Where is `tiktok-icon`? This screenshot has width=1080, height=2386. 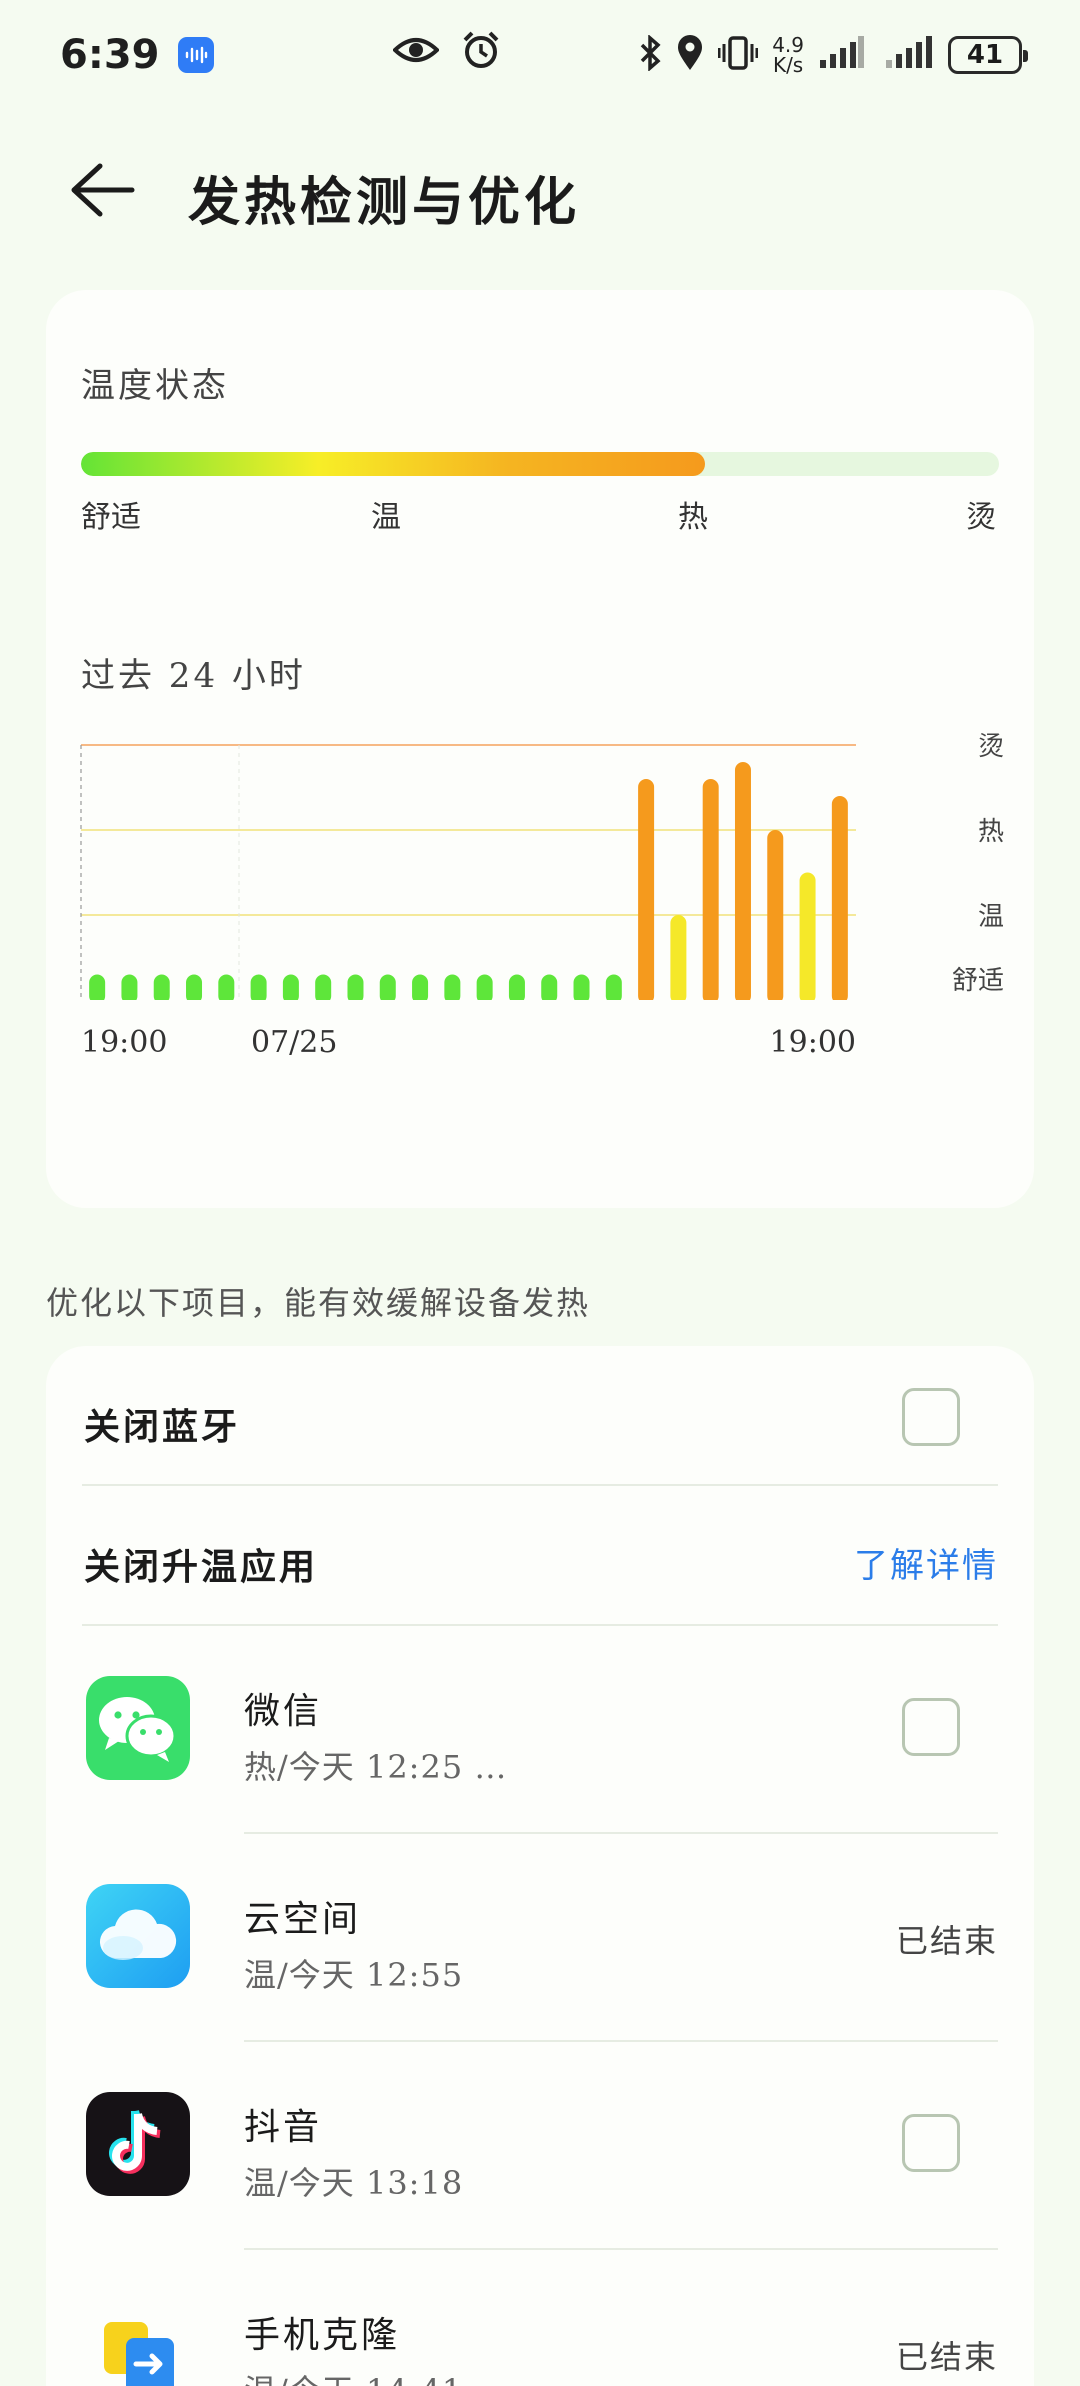 tiktok-icon is located at coordinates (138, 2144).